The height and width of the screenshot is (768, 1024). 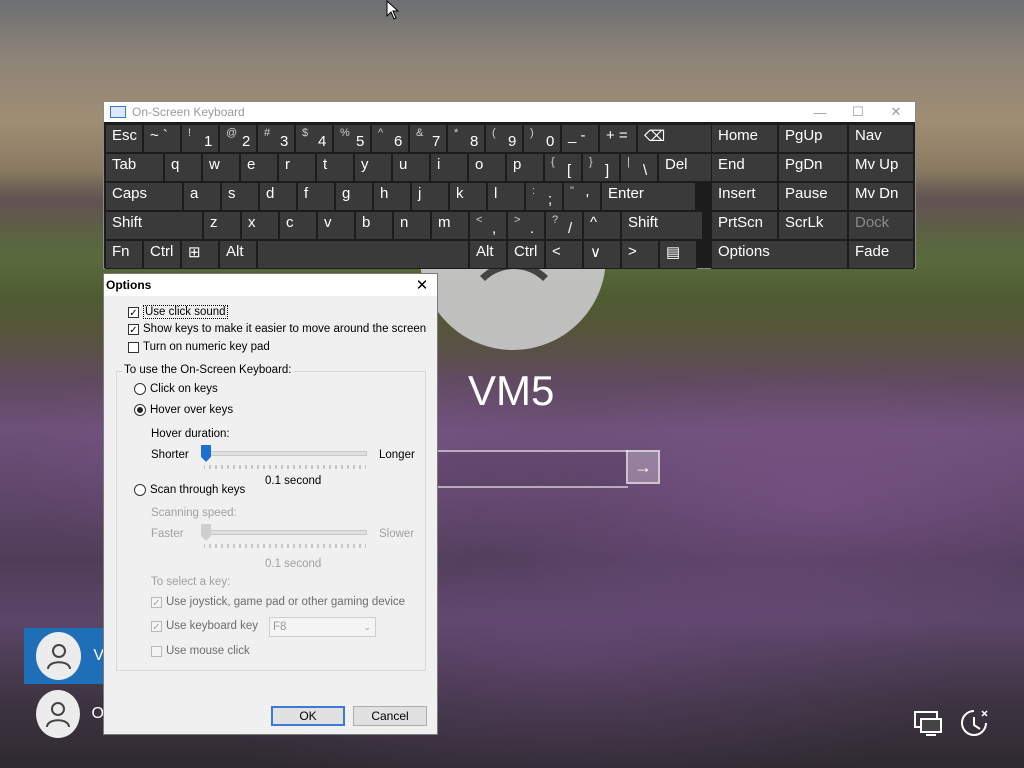 I want to click on key-5: g, so click(x=354, y=196).